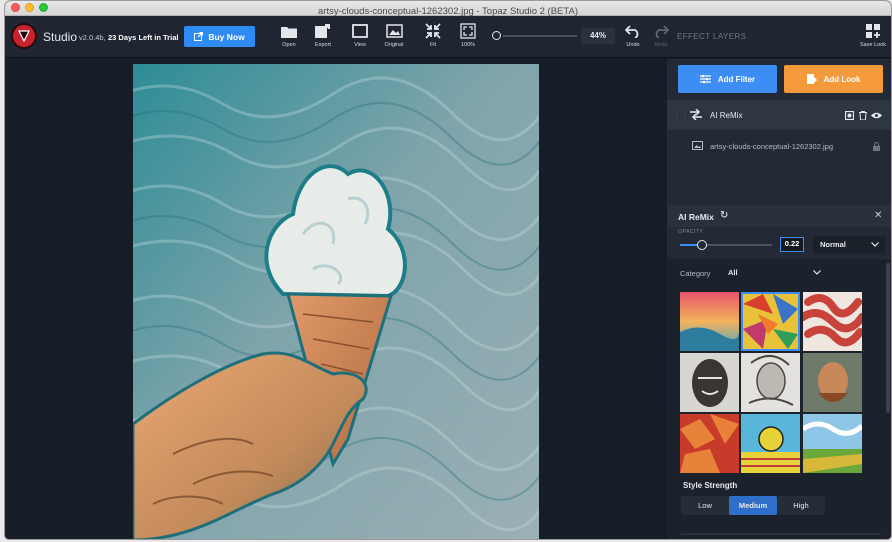 This screenshot has height=542, width=892. What do you see at coordinates (712, 36) in the screenshot?
I see `effect-layers-title: EFFECT LAYERS` at bounding box center [712, 36].